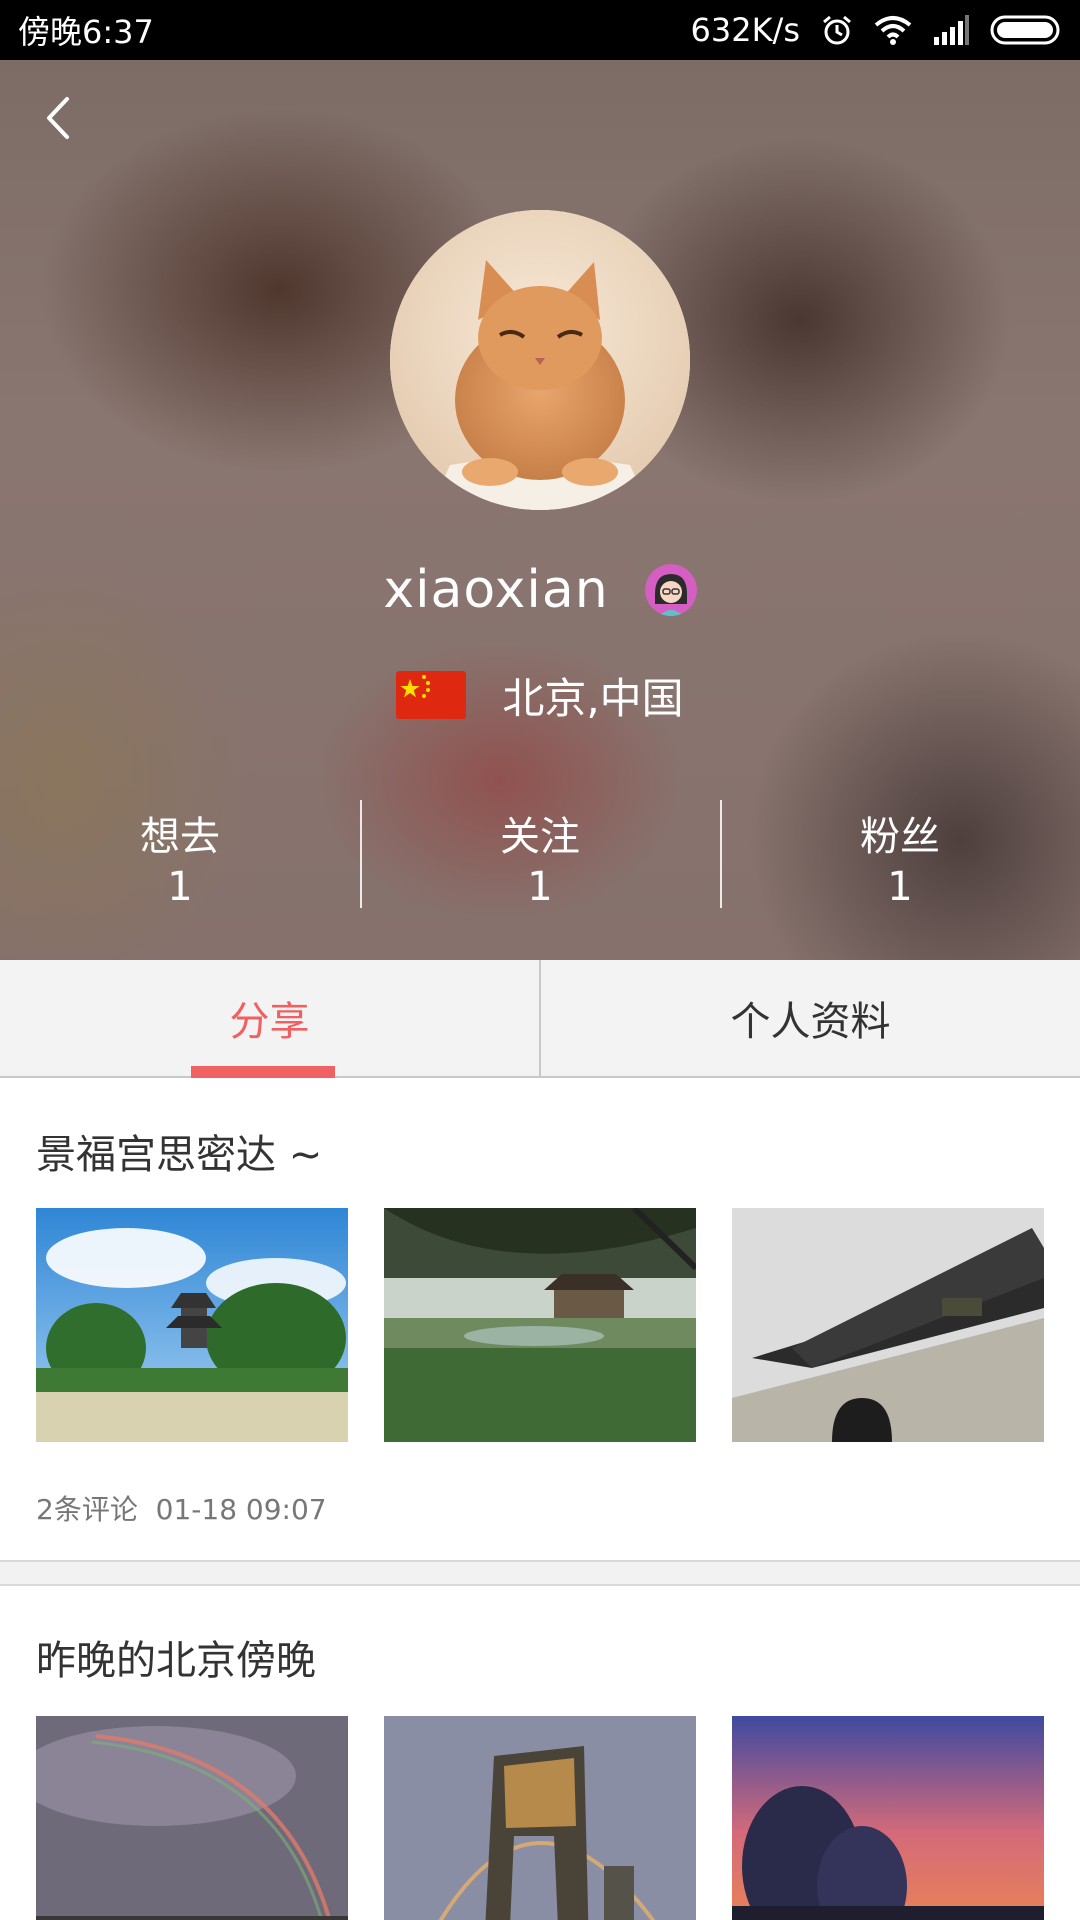 Image resolution: width=1080 pixels, height=1920 pixels. What do you see at coordinates (263, 1072) in the screenshot?
I see `active-tab-indicator` at bounding box center [263, 1072].